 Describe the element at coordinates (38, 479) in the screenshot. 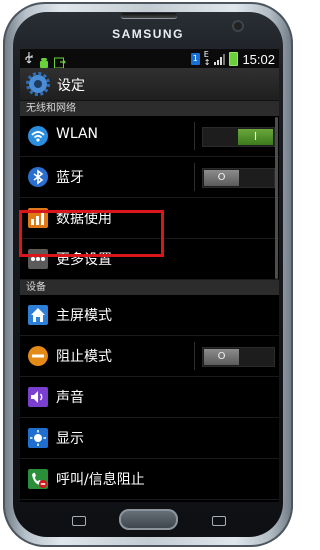

I see `call-block-icon` at that location.